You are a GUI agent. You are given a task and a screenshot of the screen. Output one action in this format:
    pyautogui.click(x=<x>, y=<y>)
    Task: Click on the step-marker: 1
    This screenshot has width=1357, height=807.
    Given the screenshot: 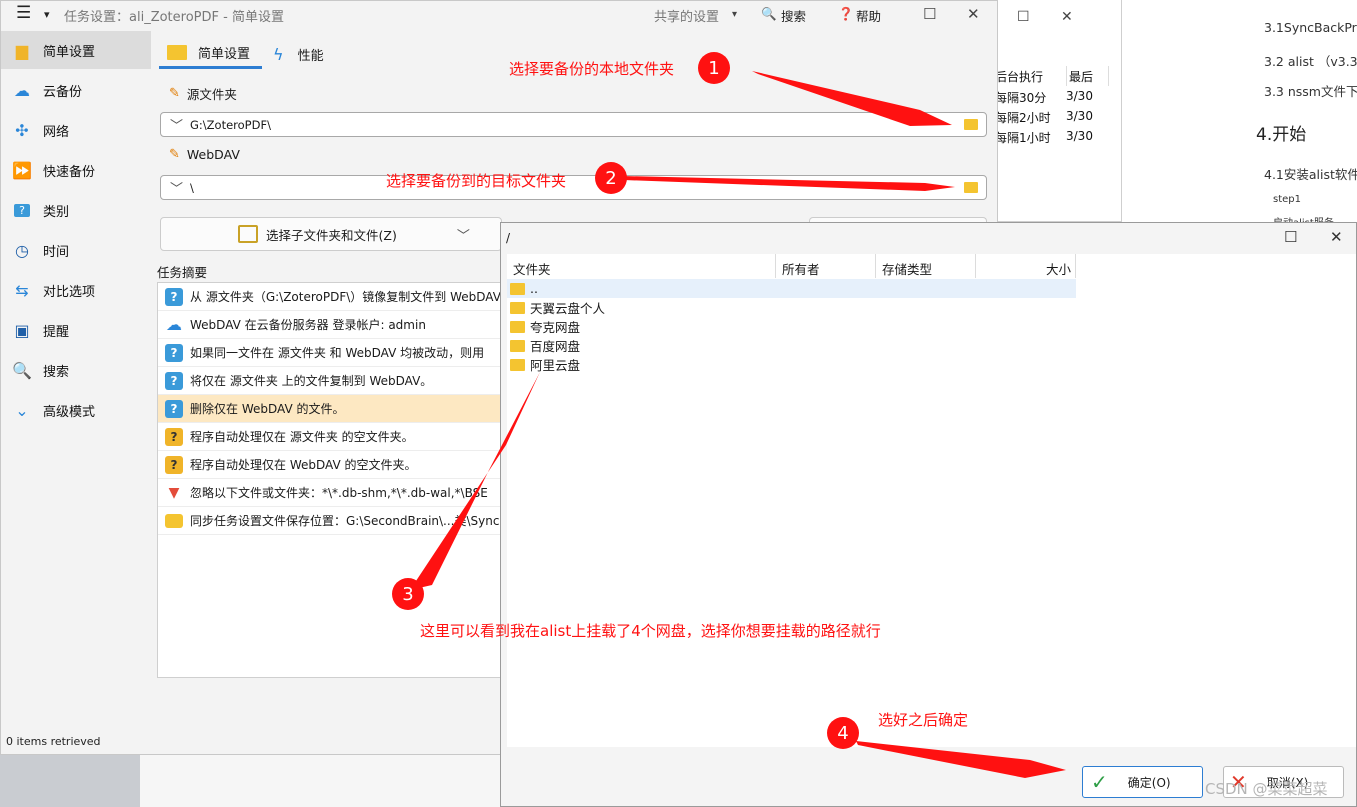 What is the action you would take?
    pyautogui.click(x=714, y=68)
    